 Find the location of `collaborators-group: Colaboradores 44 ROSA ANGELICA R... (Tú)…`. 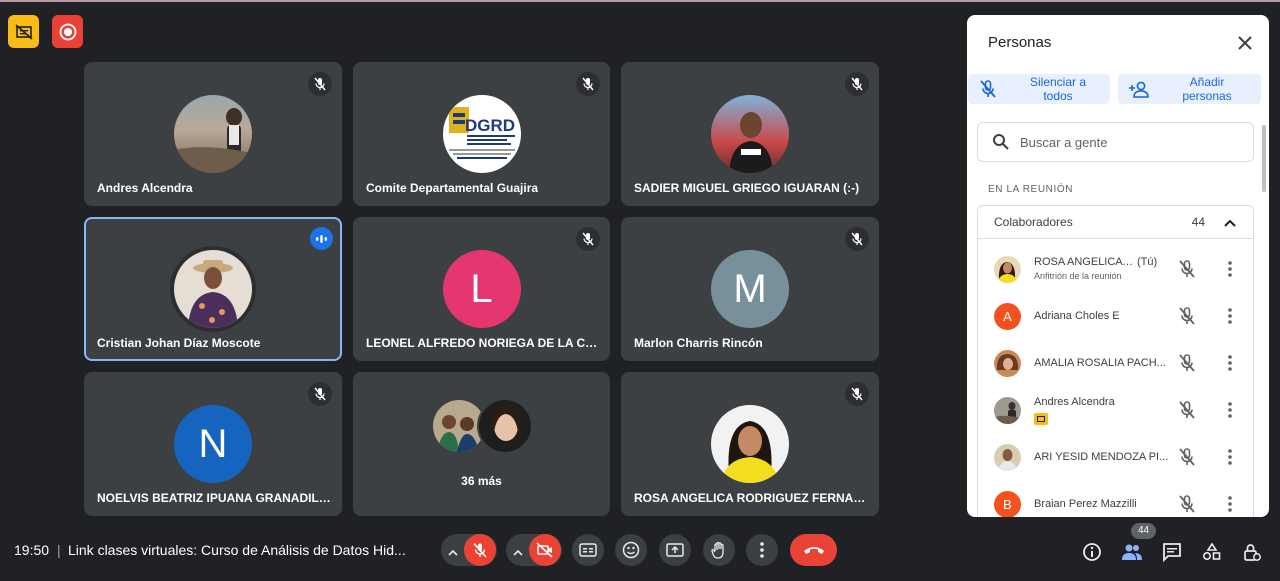

collaborators-group: Colaboradores 44 ROSA ANGELICA R... (Tú)… is located at coordinates (1115, 361).